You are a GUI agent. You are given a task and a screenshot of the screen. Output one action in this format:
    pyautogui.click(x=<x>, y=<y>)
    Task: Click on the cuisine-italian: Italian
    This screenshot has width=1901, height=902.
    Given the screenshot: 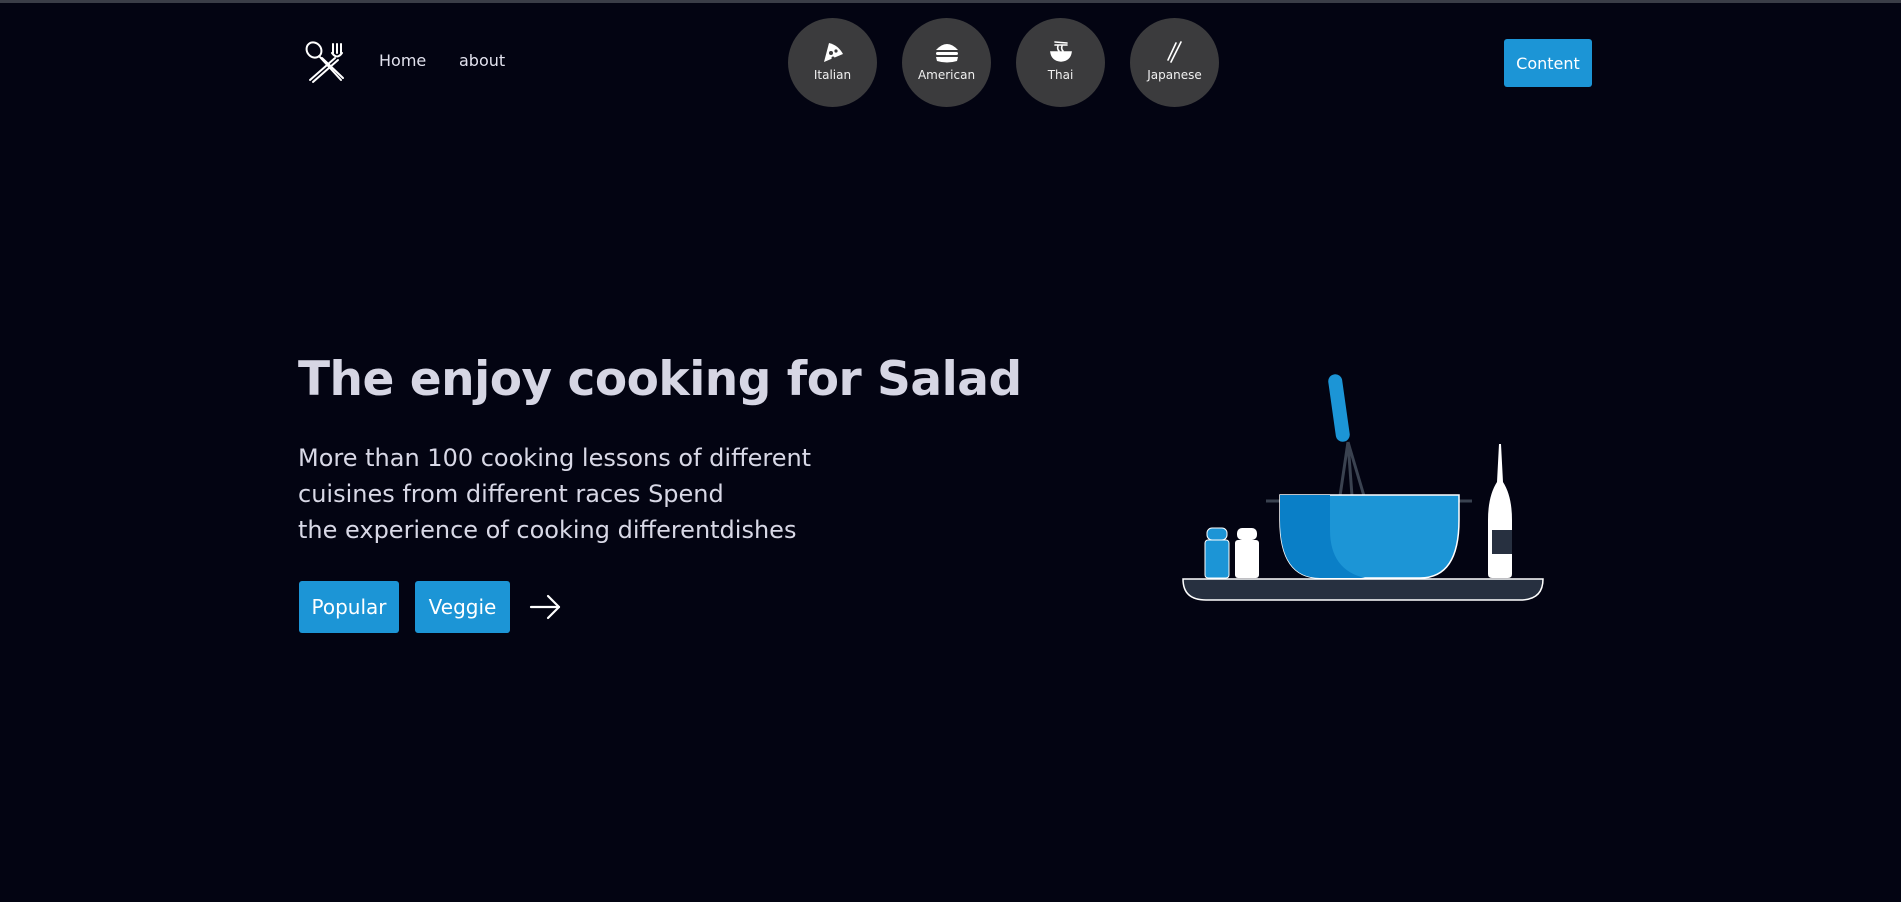 What is the action you would take?
    pyautogui.click(x=832, y=62)
    